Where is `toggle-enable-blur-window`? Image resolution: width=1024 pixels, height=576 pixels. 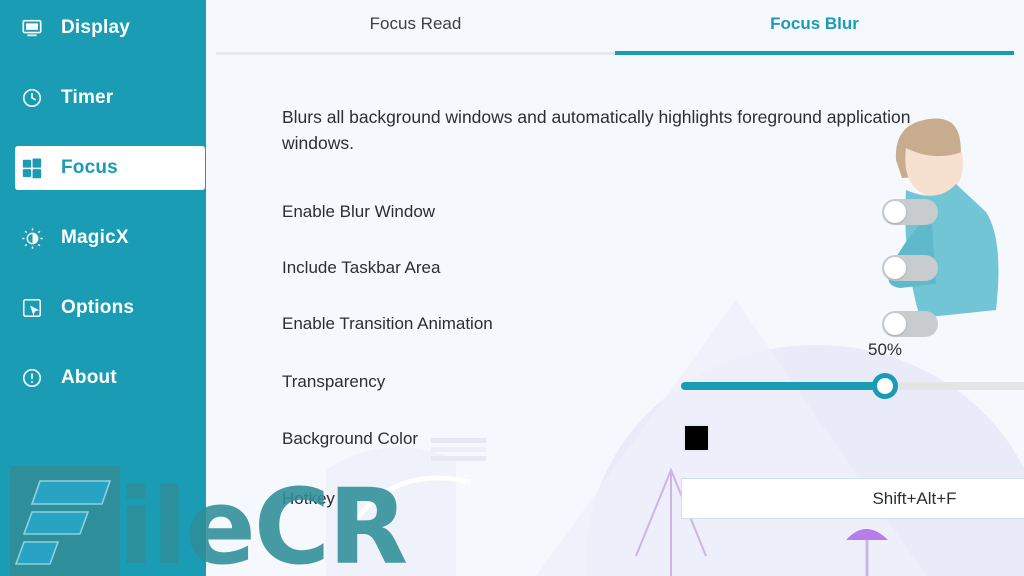 toggle-enable-blur-window is located at coordinates (910, 212).